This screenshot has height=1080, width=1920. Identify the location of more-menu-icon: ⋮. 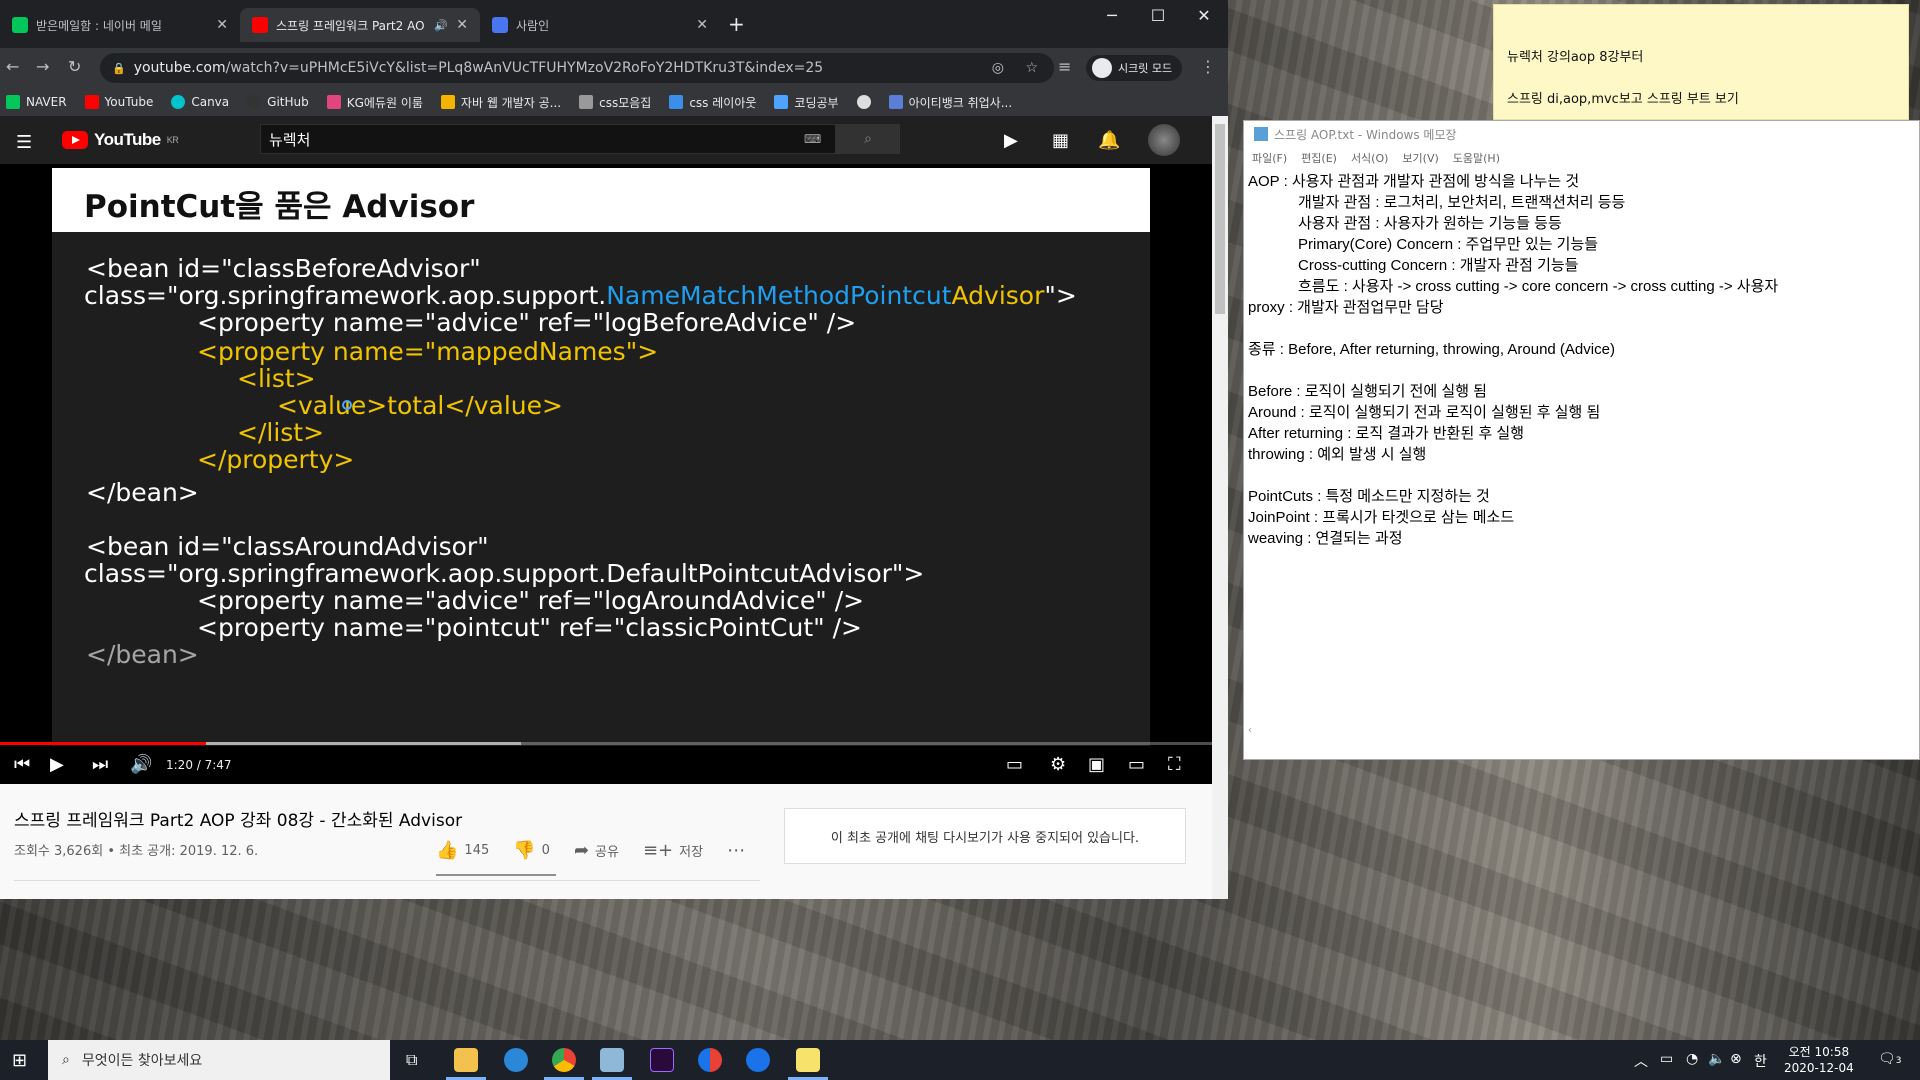
(1208, 66).